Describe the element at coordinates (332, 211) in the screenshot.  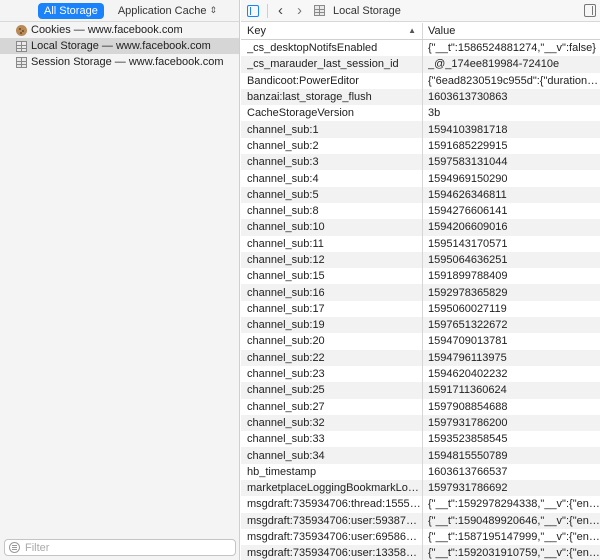
I see `cell-key: channel_sub:8` at that location.